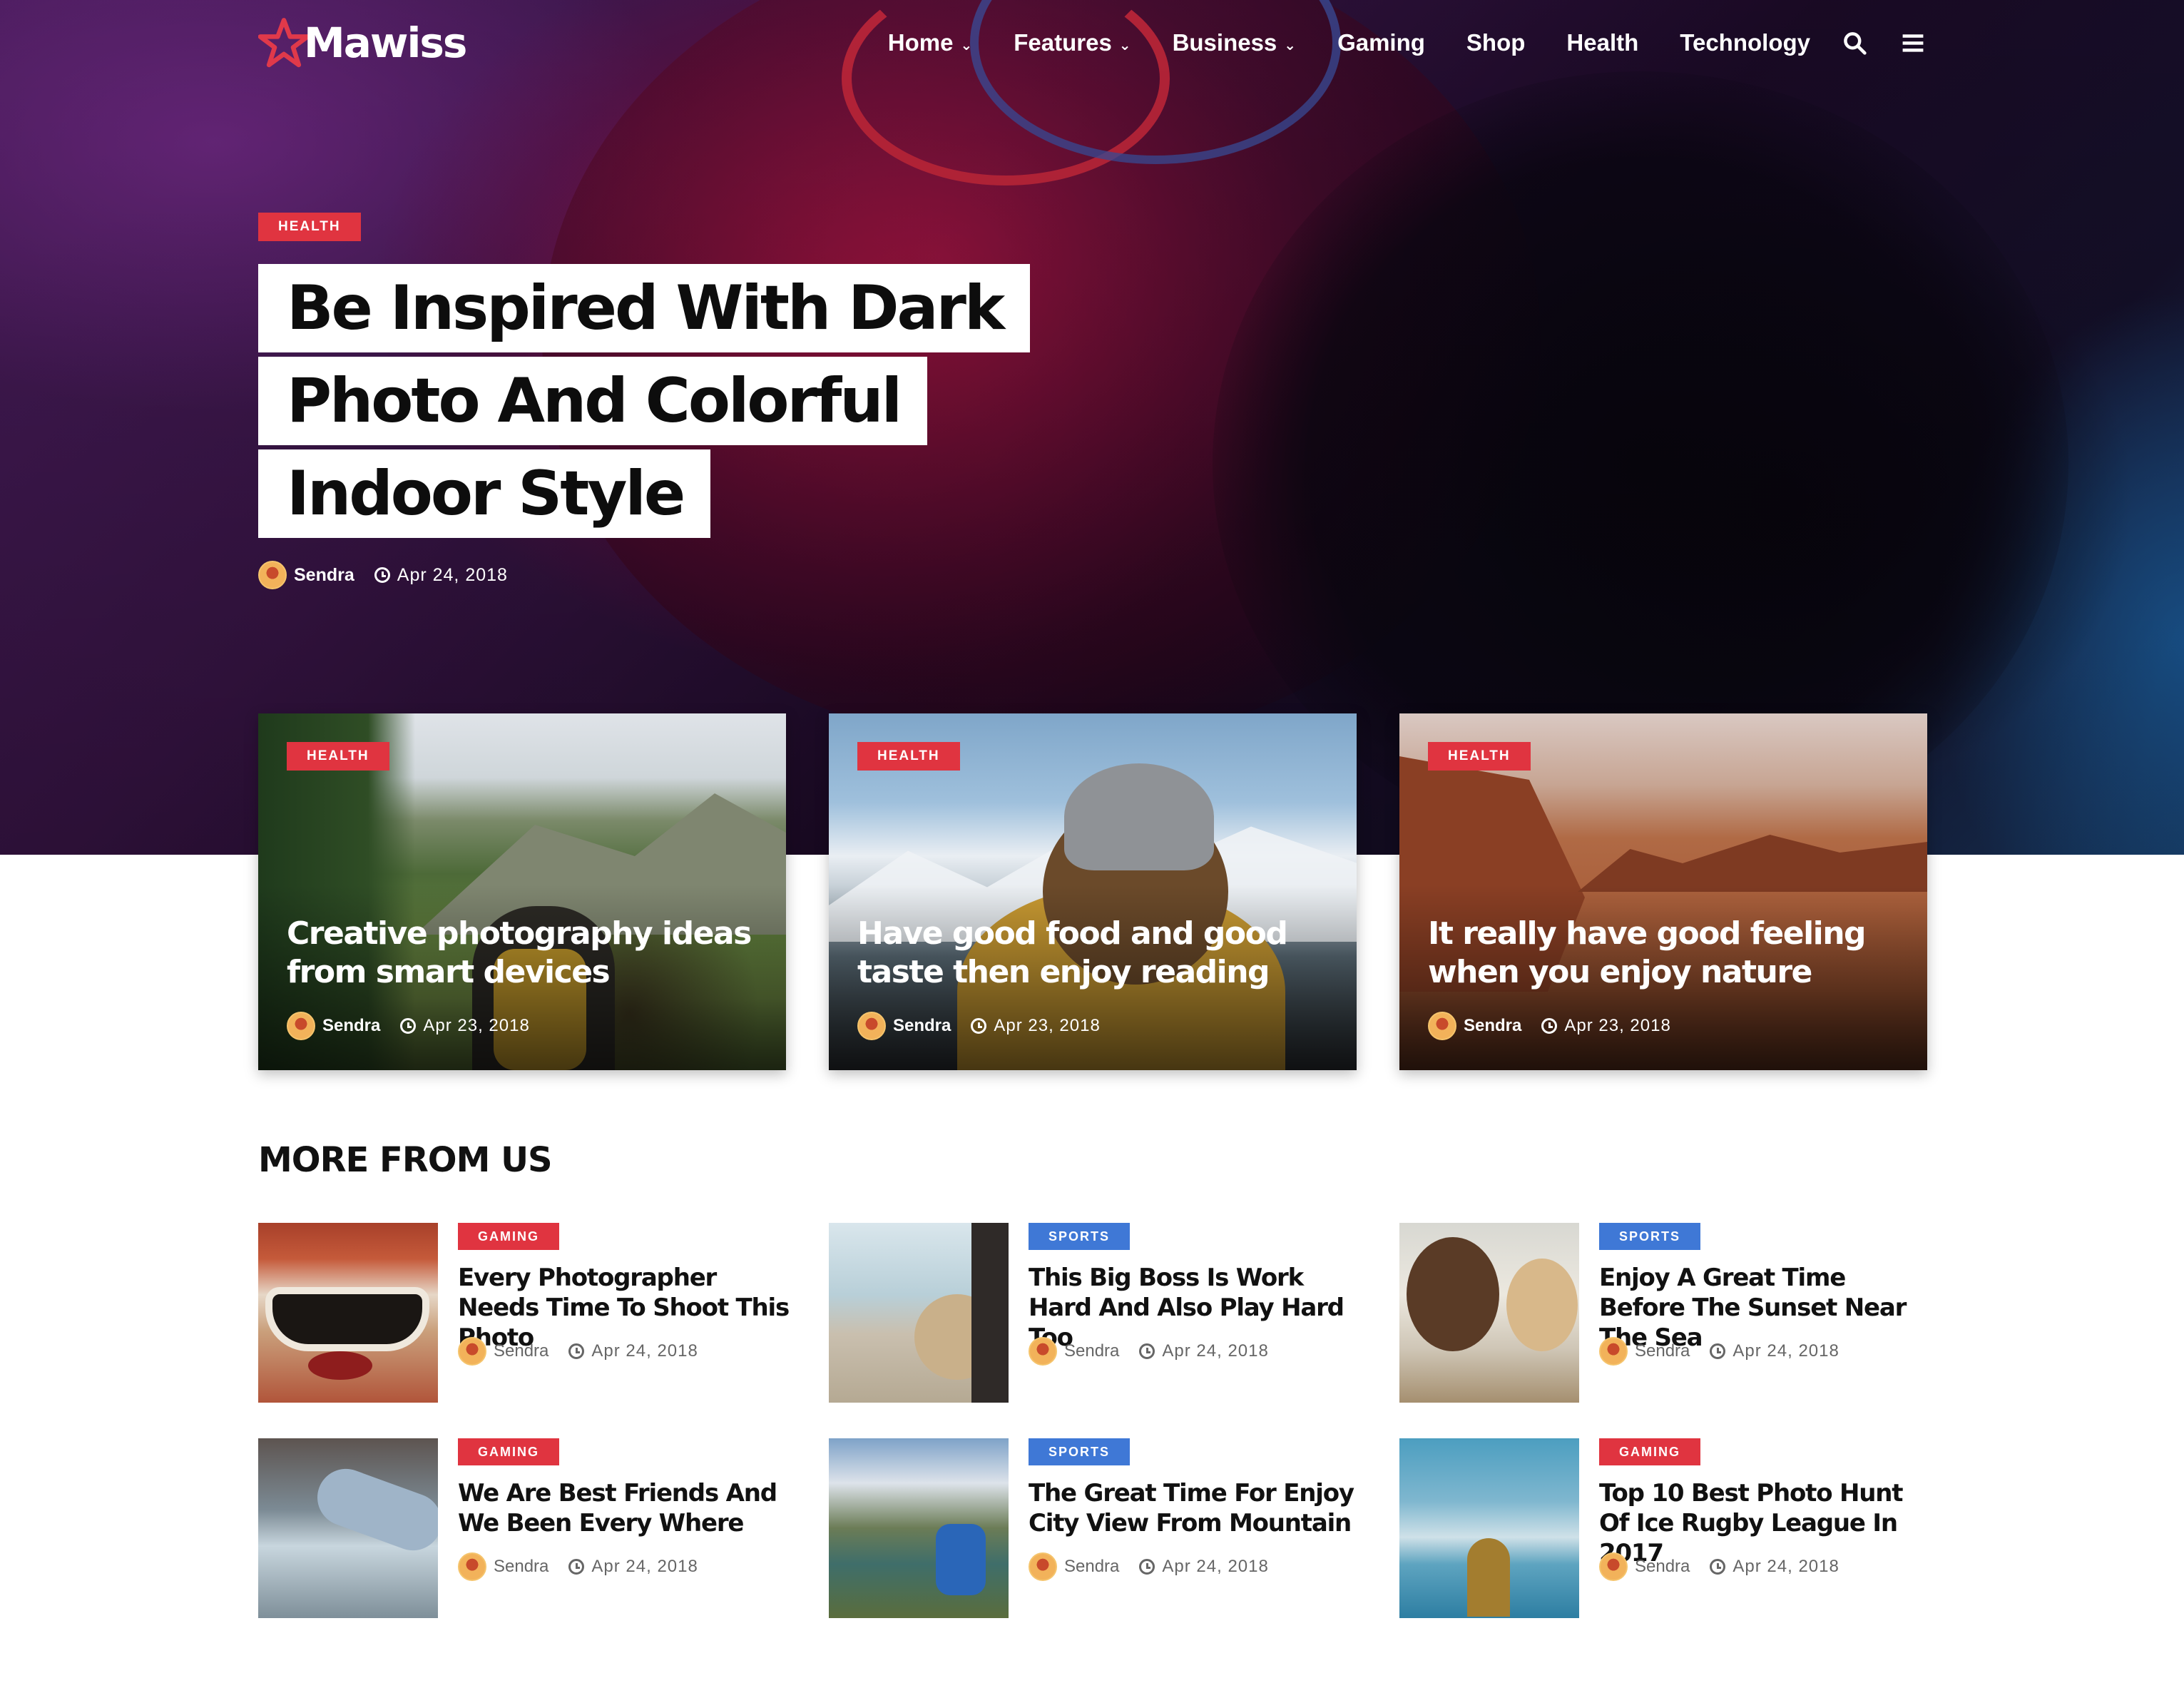  Describe the element at coordinates (1224, 42) in the screenshot. I see `nav-label: Business` at that location.